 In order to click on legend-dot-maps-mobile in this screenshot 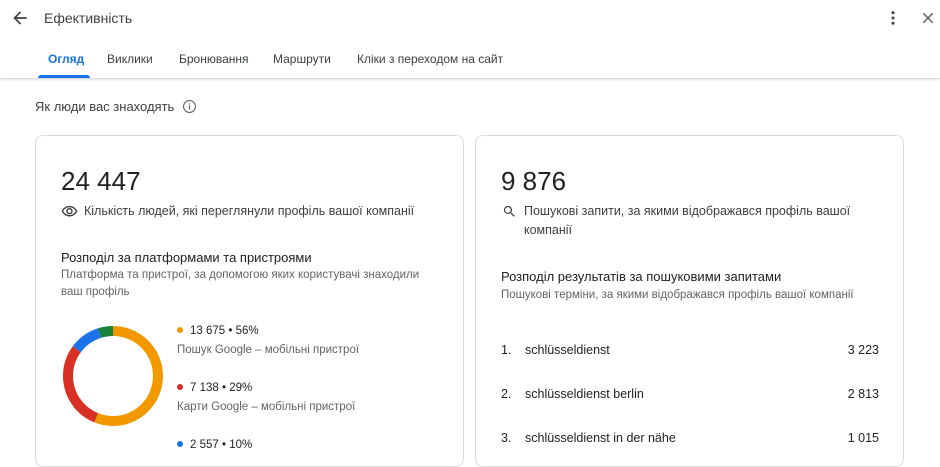, I will do `click(180, 387)`.